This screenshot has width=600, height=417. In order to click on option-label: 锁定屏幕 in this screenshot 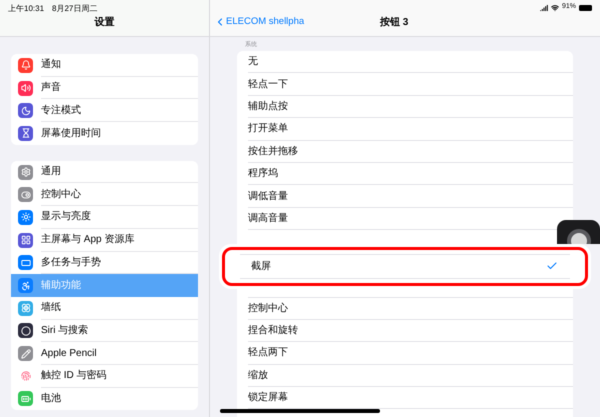, I will do `click(268, 398)`.